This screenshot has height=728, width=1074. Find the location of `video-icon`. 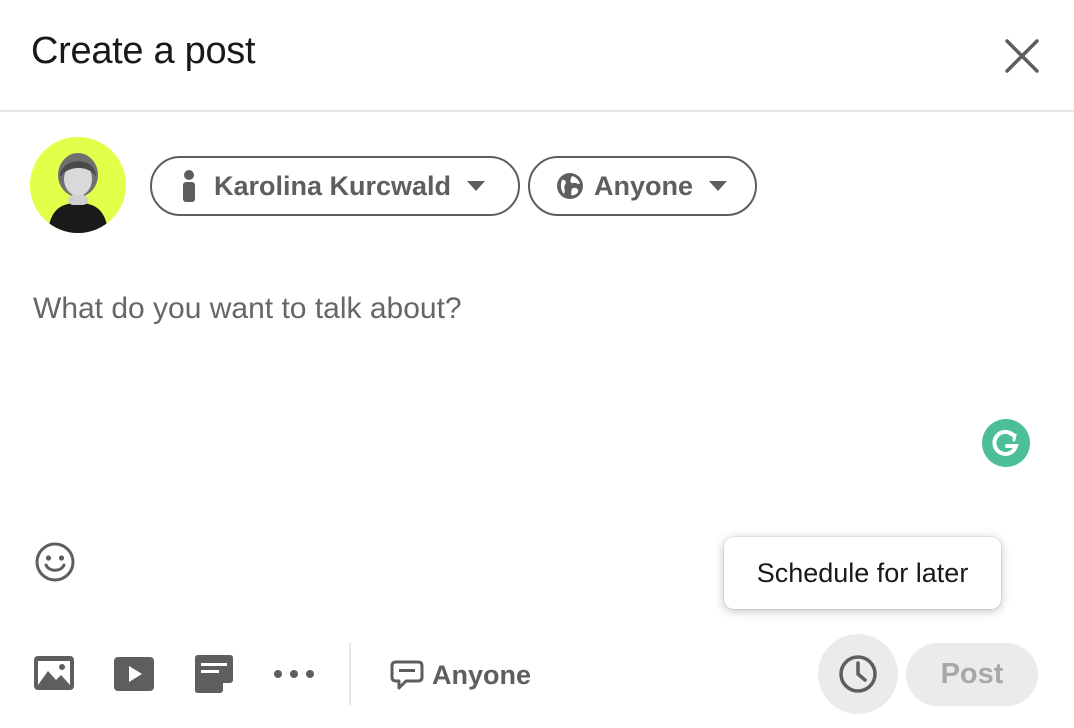

video-icon is located at coordinates (134, 674).